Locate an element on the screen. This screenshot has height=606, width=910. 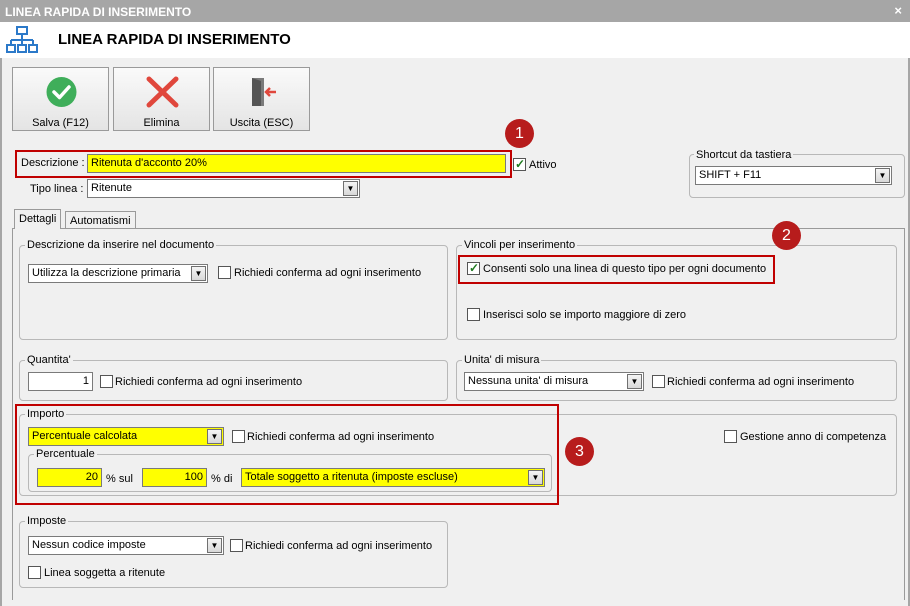
vincoli-legend: Vincoli per inserimento is located at coordinates (520, 245).